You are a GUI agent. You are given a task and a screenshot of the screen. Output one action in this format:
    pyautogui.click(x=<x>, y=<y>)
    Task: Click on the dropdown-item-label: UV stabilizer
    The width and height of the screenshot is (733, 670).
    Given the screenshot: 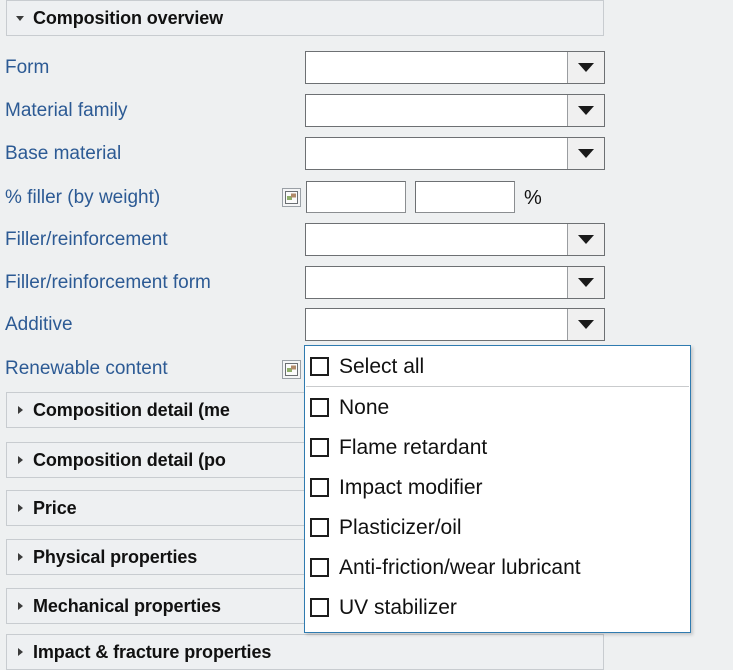 What is the action you would take?
    pyautogui.click(x=398, y=607)
    